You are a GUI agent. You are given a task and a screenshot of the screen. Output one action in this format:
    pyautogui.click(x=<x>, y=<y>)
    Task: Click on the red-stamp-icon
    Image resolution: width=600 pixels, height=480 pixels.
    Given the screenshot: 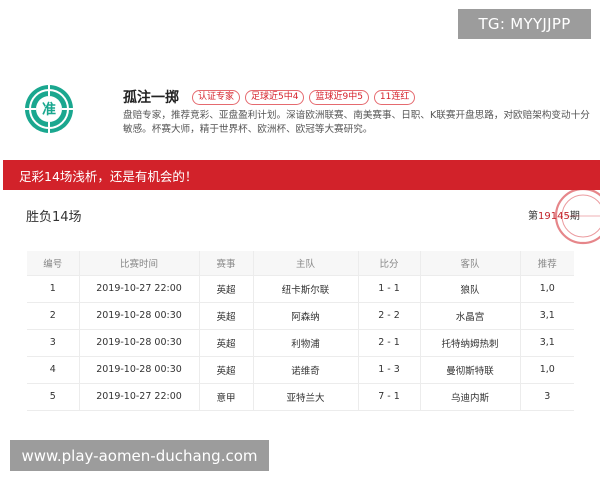 What is the action you would take?
    pyautogui.click(x=577, y=216)
    